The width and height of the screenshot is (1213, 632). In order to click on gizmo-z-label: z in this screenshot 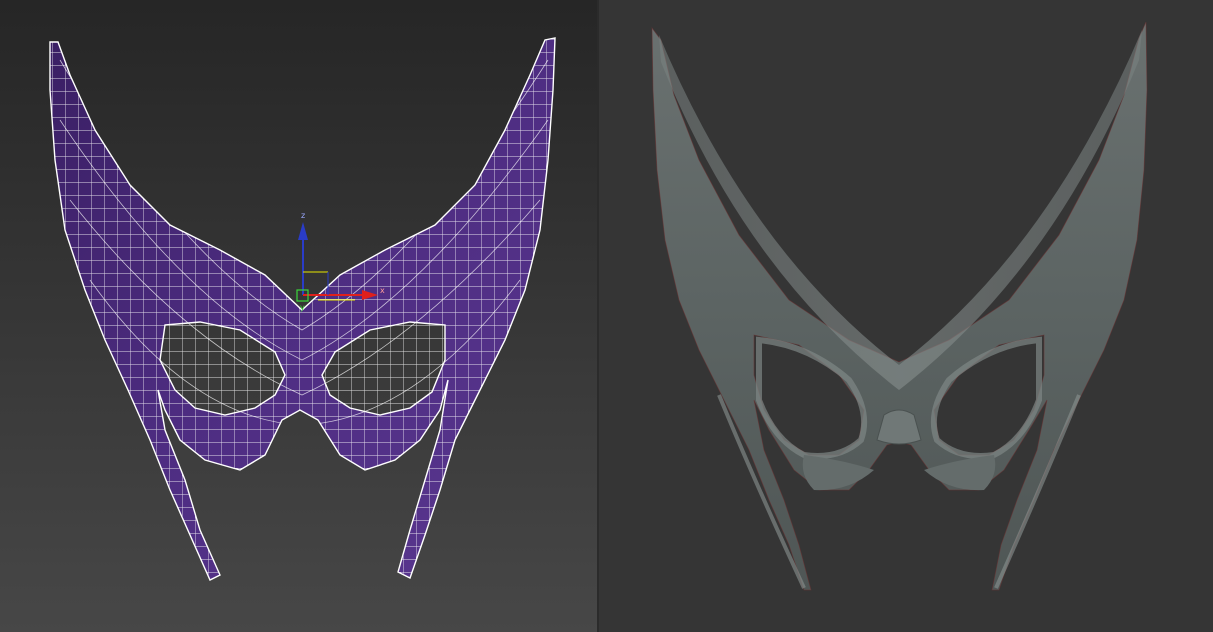, I will do `click(303, 215)`.